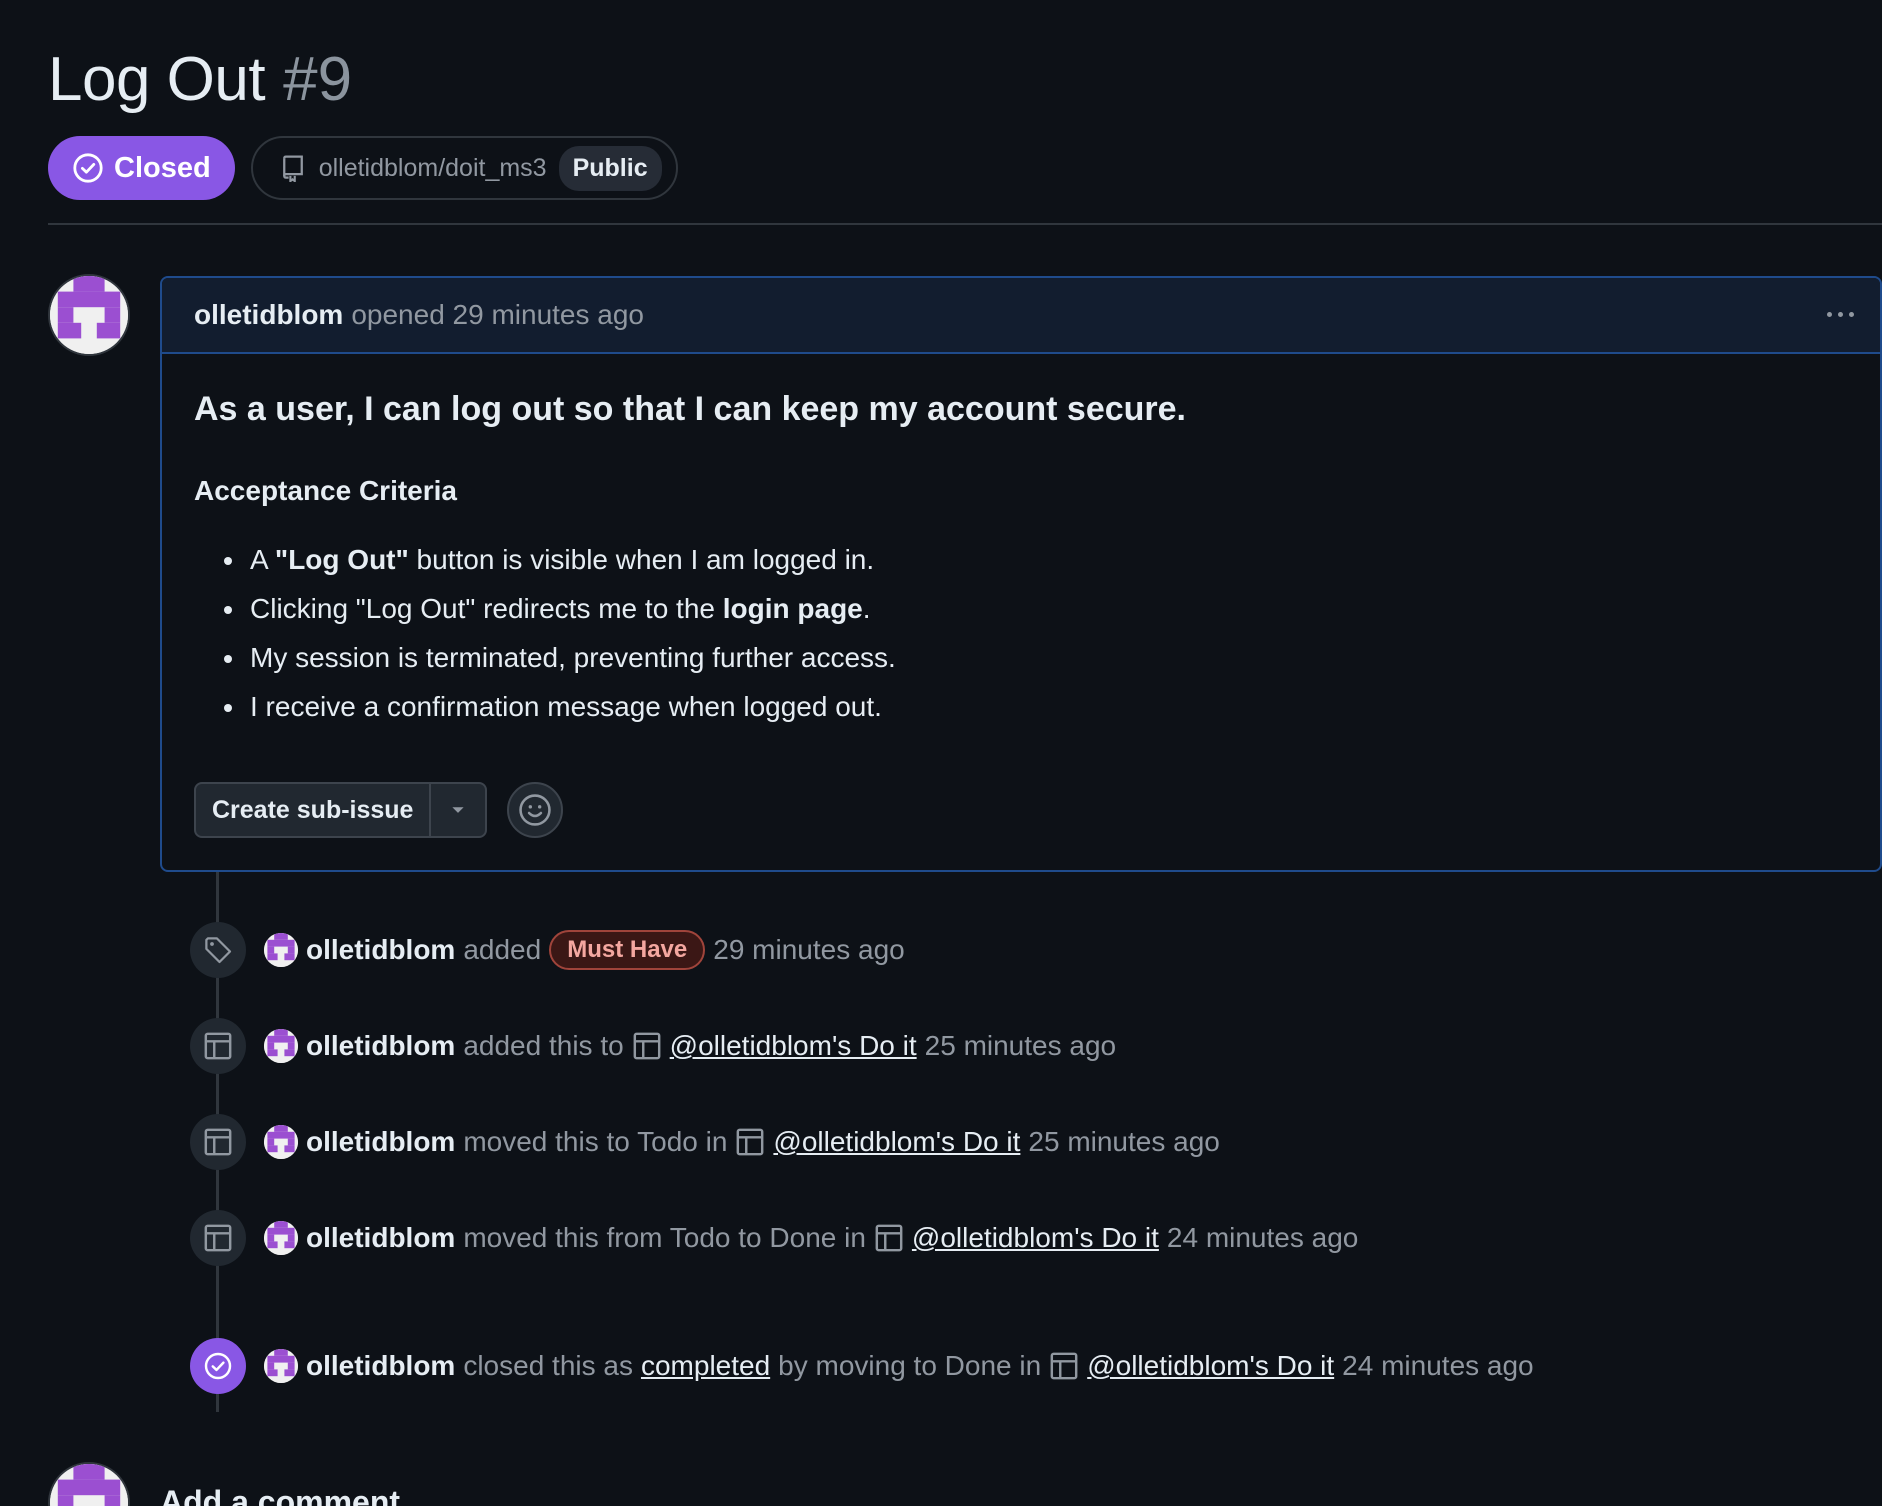 This screenshot has height=1506, width=1882. I want to click on completed-link: completed, so click(705, 1366).